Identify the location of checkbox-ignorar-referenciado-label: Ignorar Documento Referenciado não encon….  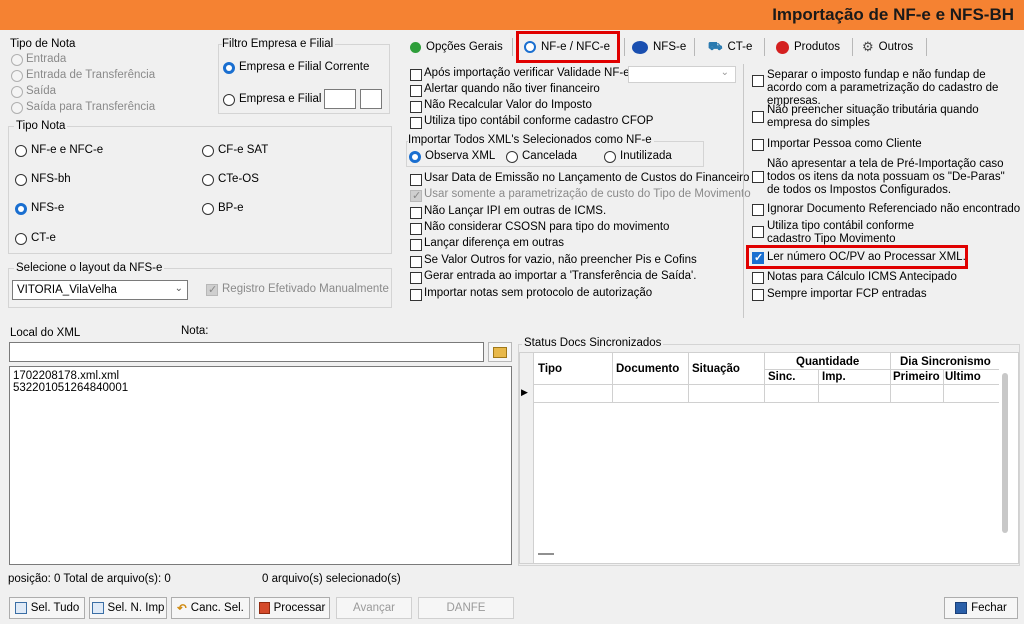
(894, 209).